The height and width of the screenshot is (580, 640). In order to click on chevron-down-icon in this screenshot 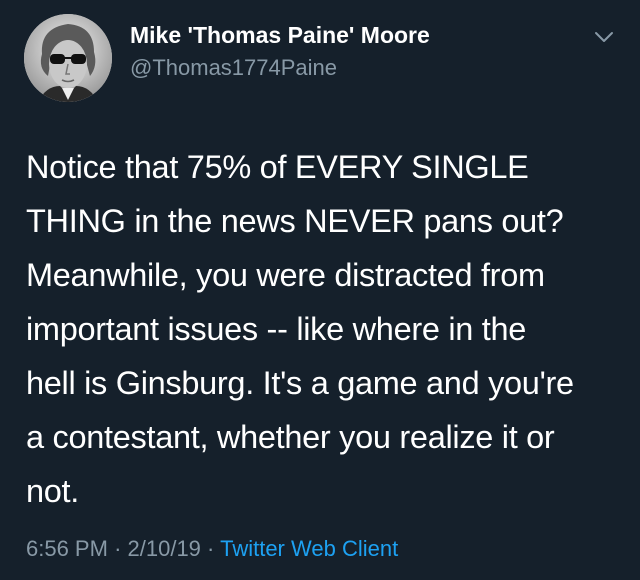, I will do `click(604, 37)`.